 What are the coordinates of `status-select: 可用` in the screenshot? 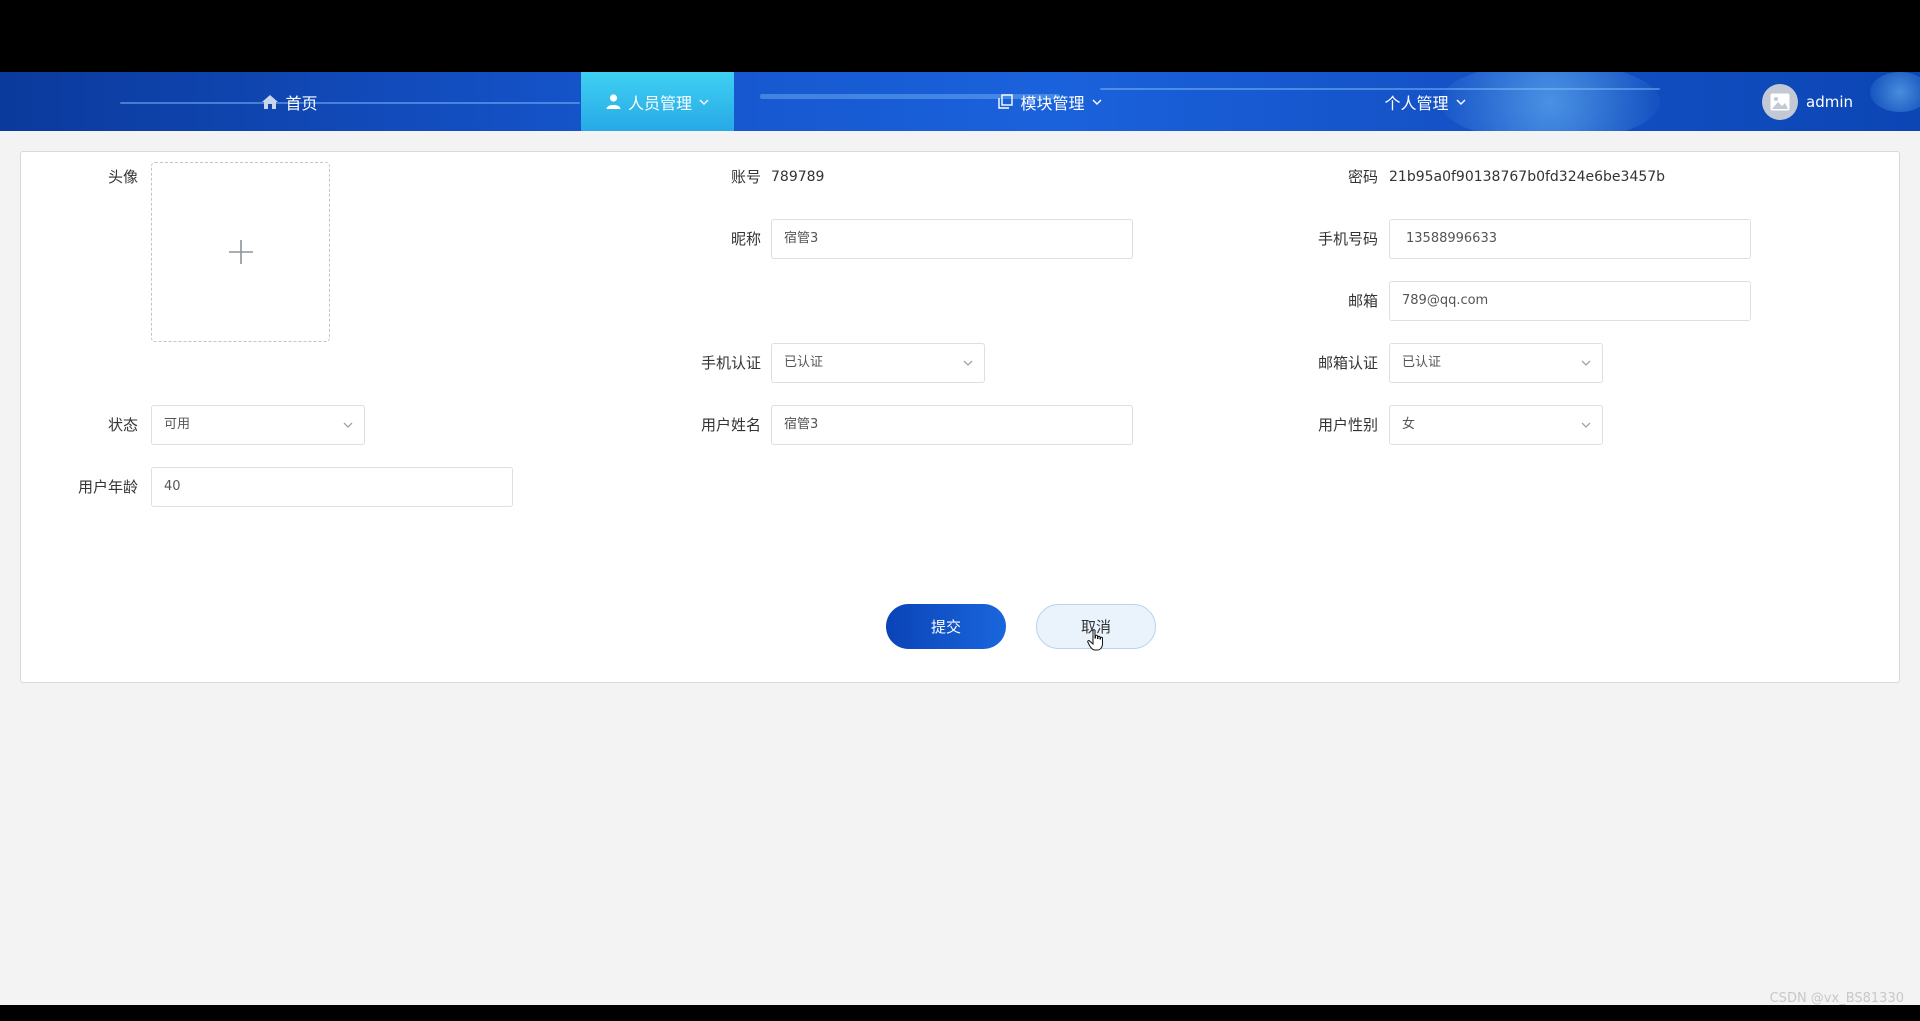 It's located at (258, 425).